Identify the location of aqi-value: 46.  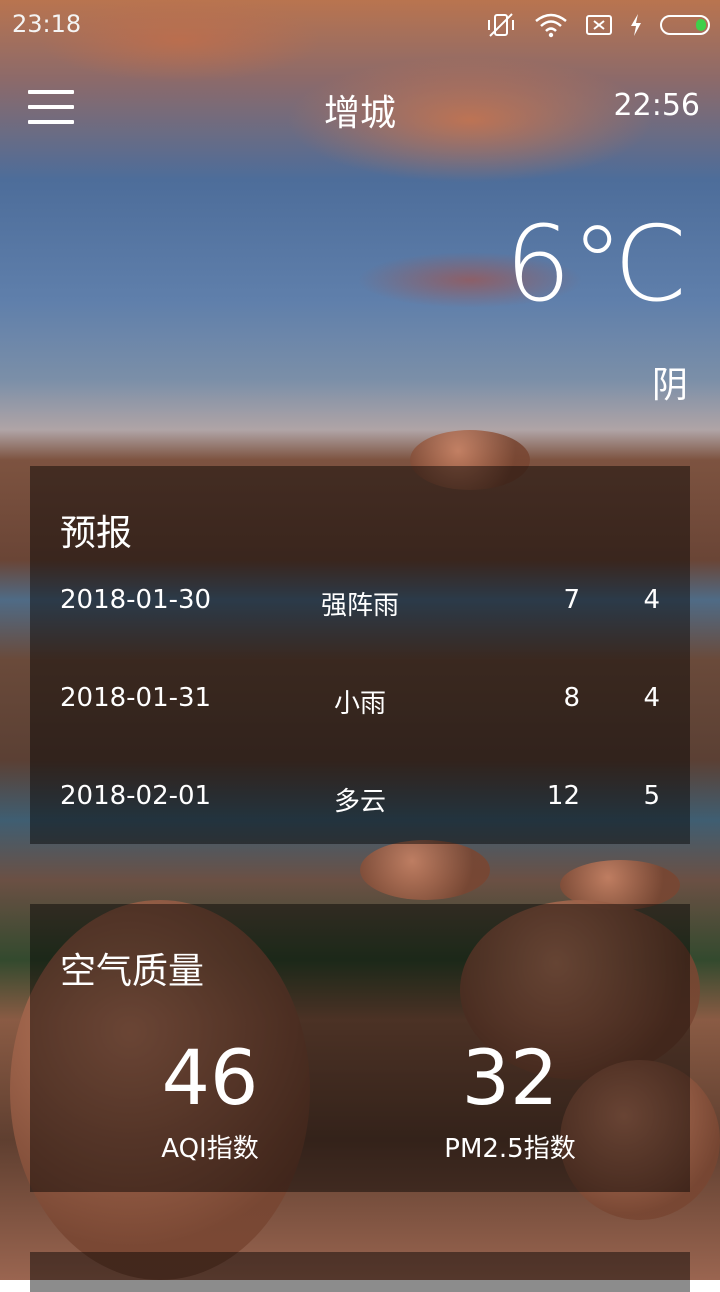
(210, 1077).